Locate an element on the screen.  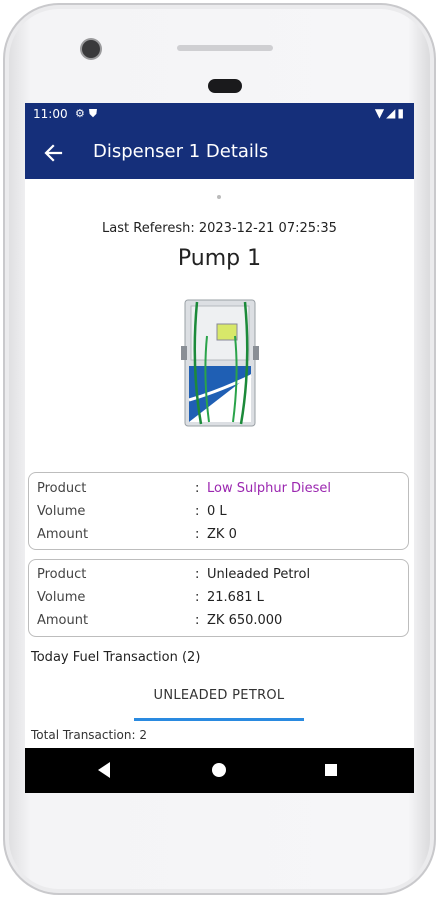
pump-title: Pump 1 is located at coordinates (219, 258).